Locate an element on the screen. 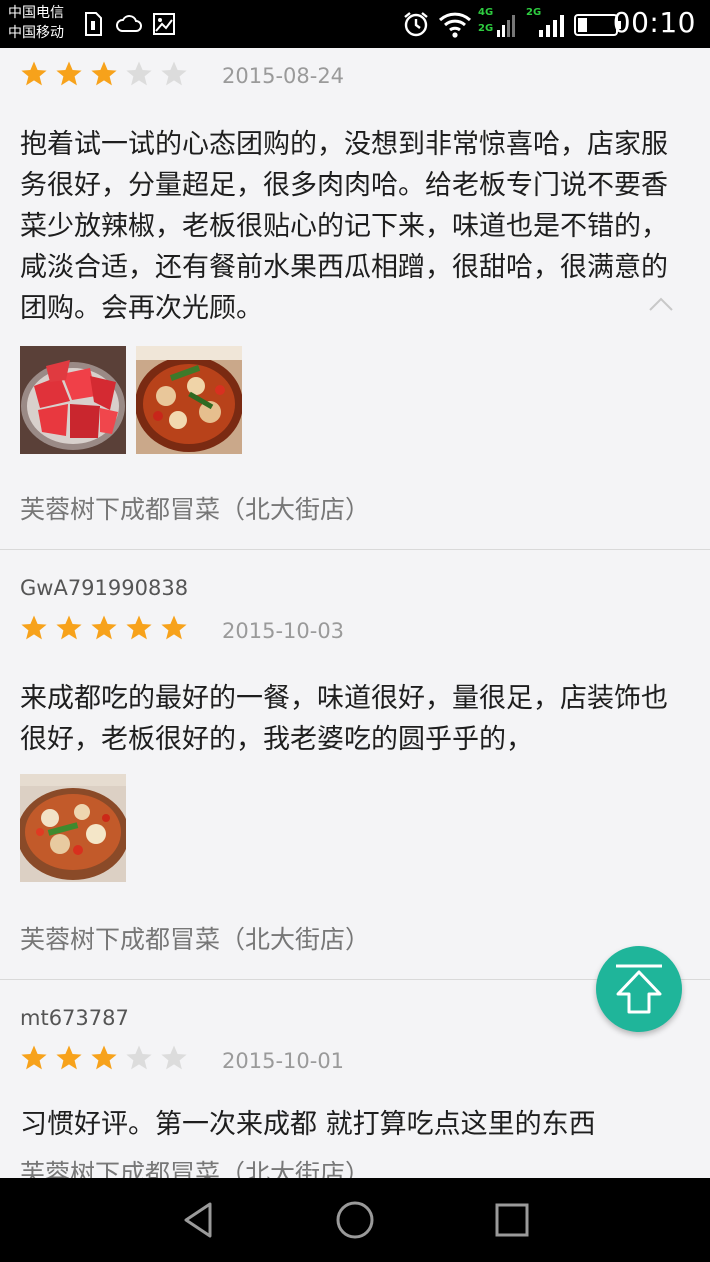  review-username: GwA791990838 is located at coordinates (104, 588).